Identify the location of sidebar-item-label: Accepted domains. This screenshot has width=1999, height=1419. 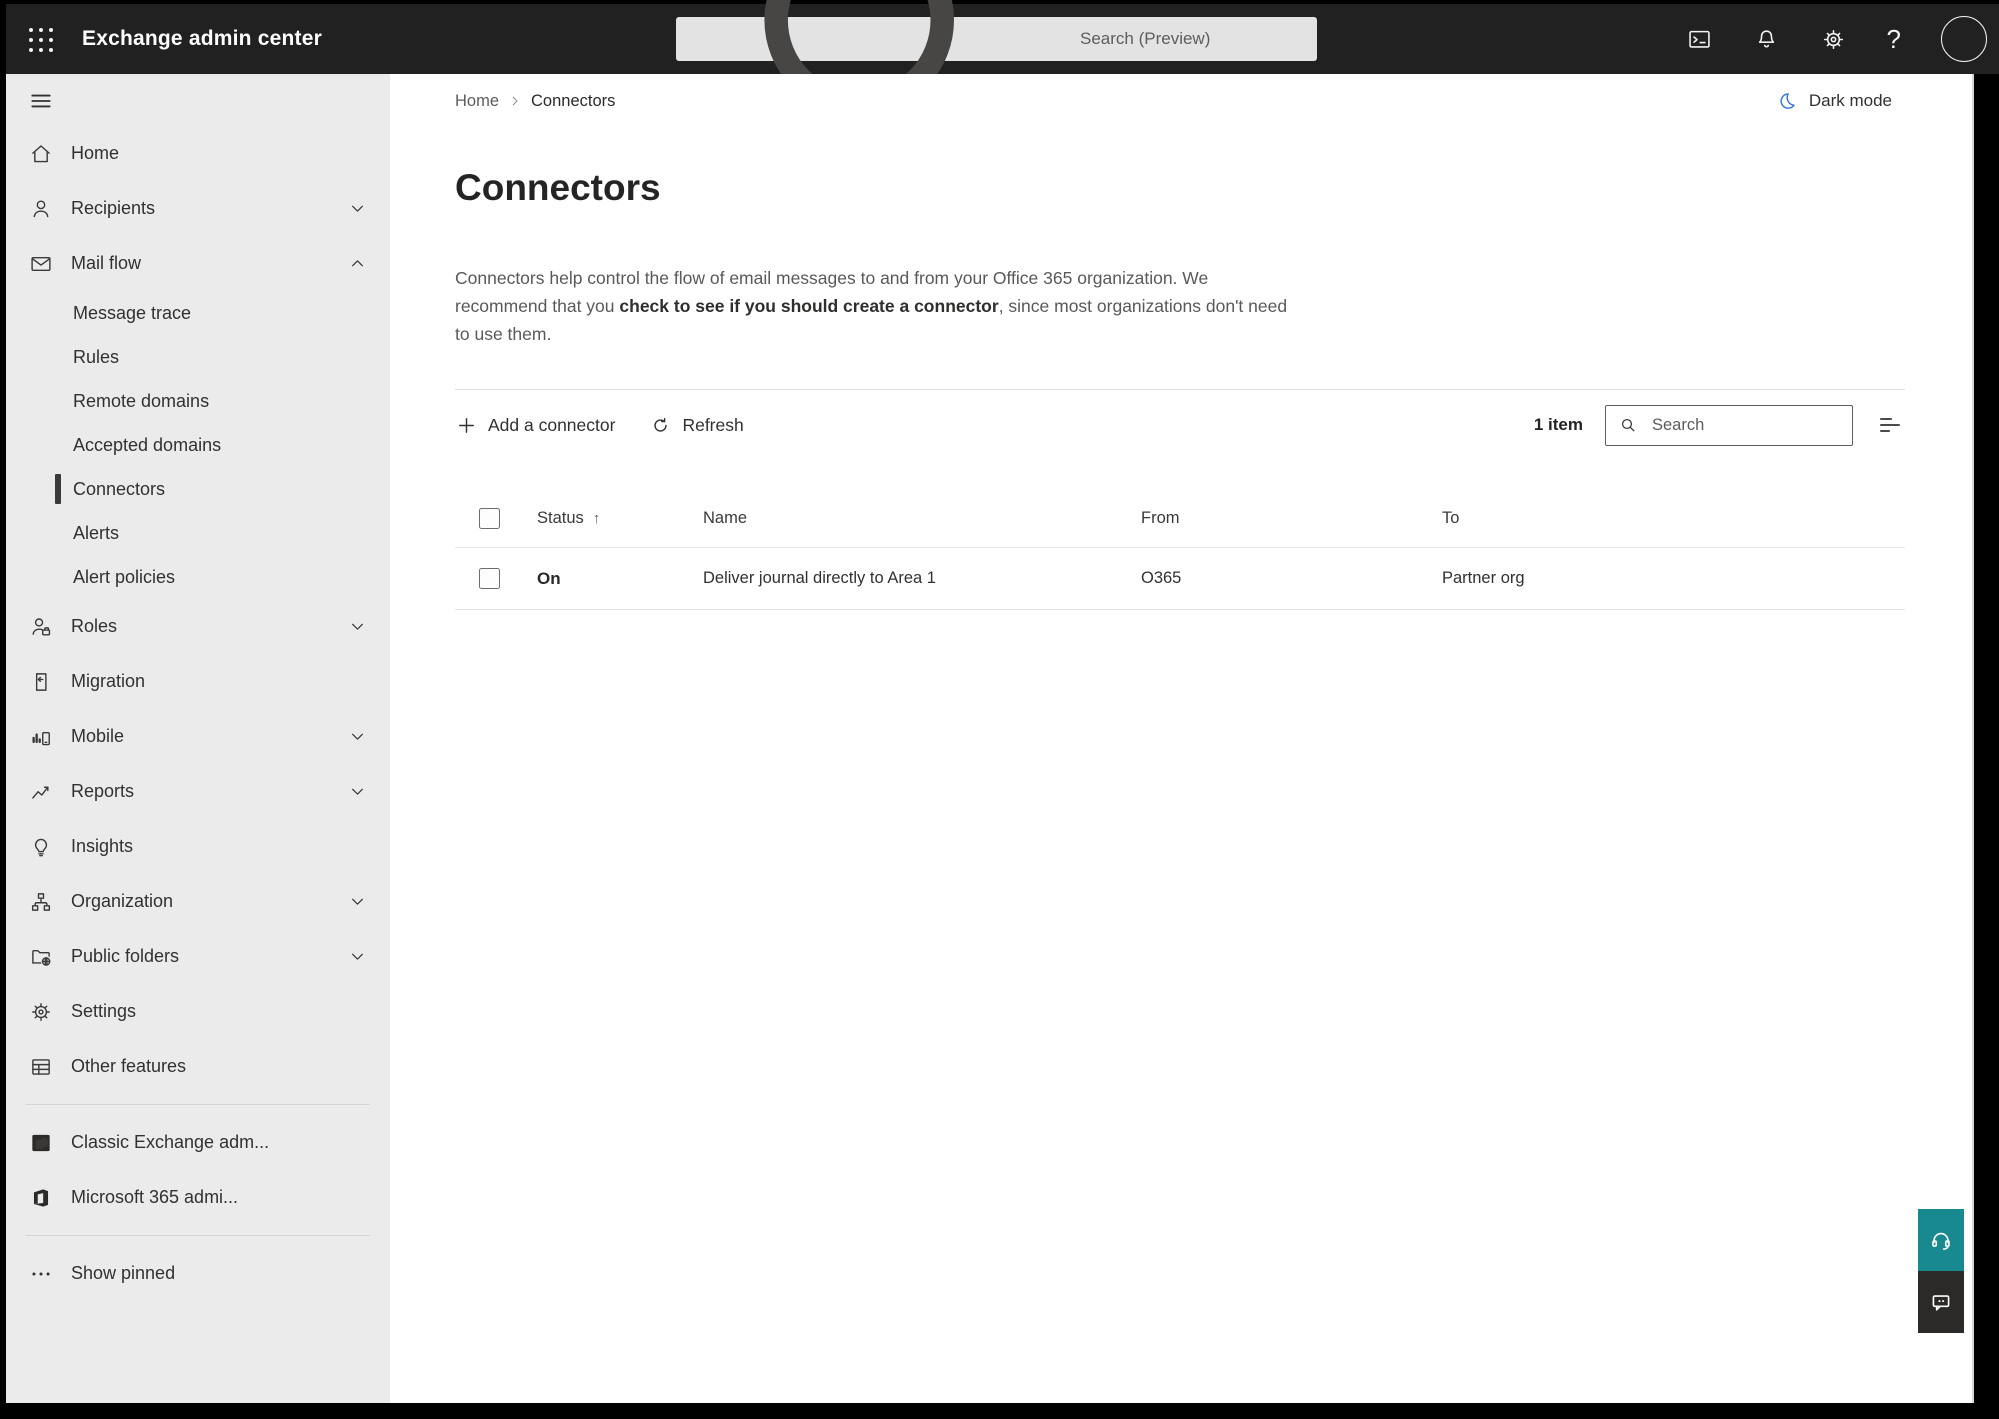
(147, 444).